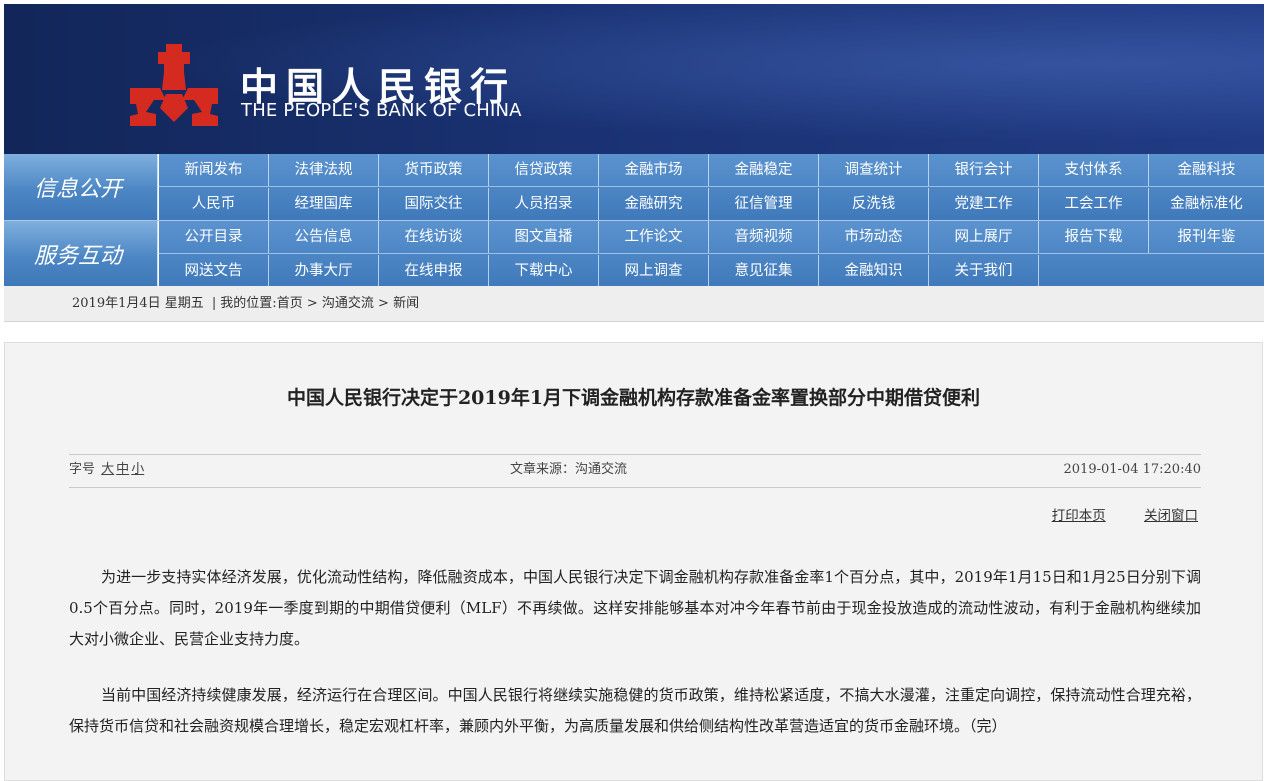 The width and height of the screenshot is (1269, 781). I want to click on nav-item-research: 金融研究, so click(654, 204).